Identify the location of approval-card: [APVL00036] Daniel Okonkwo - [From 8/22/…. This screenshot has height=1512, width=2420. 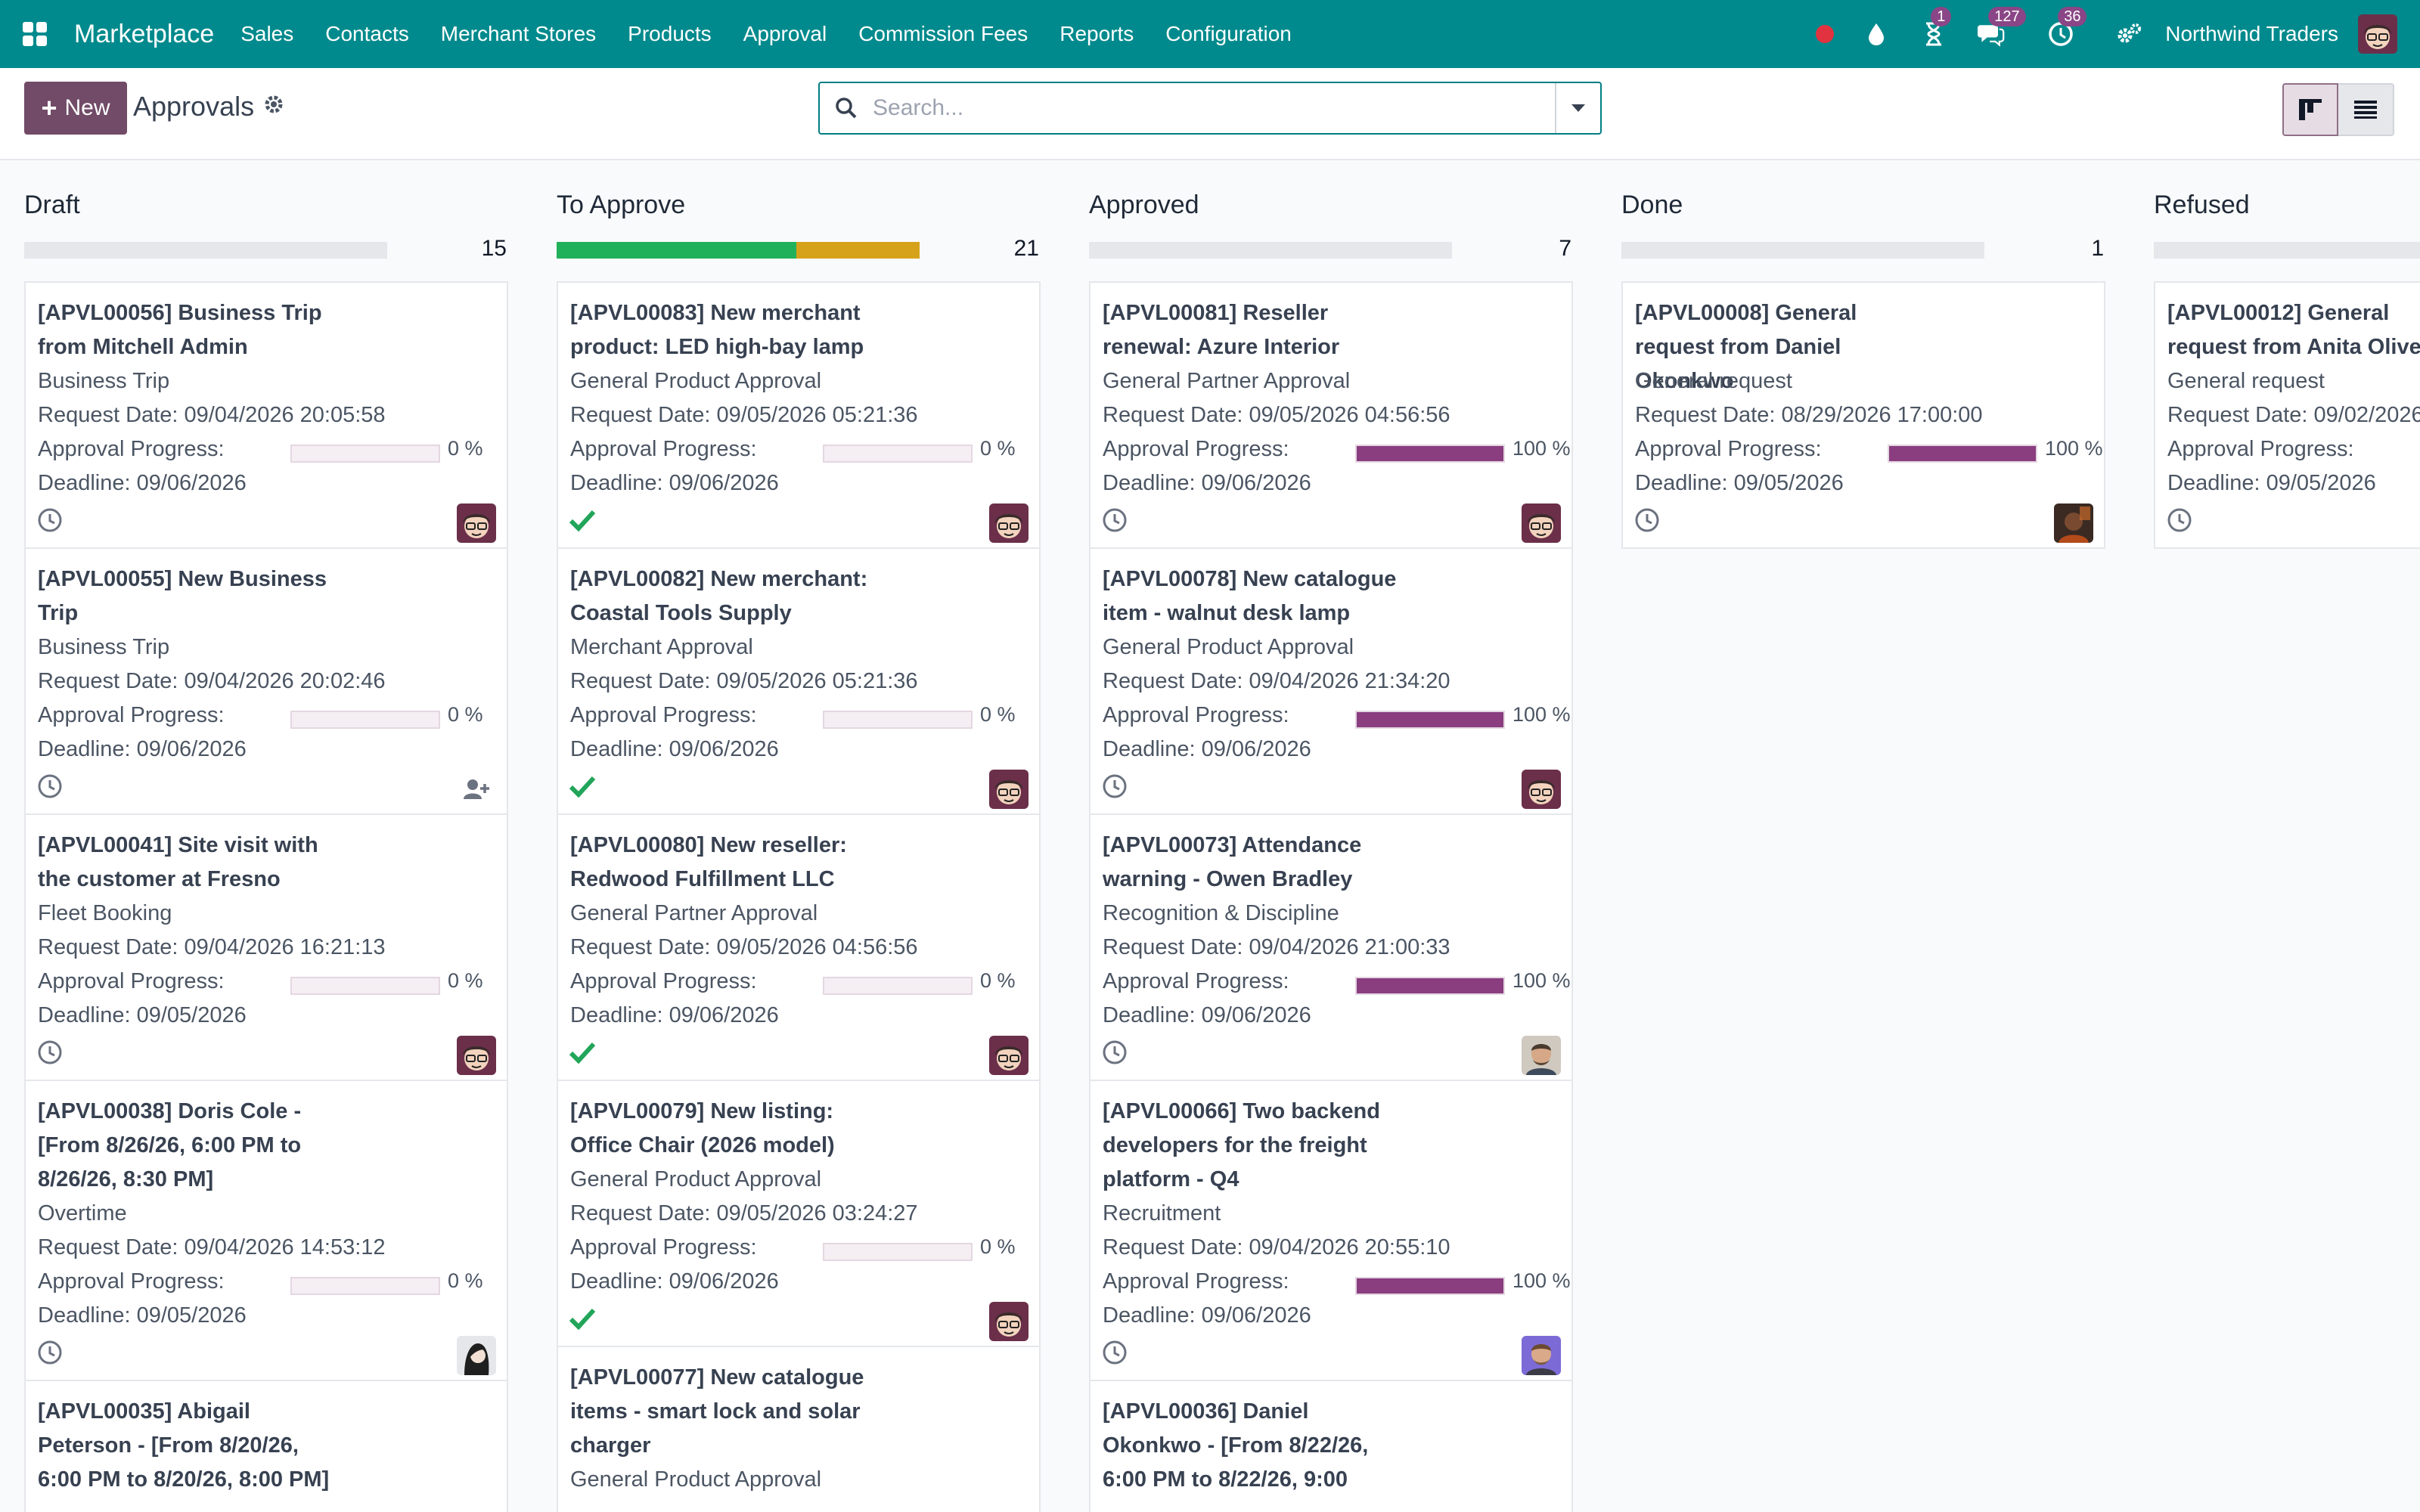
(1331, 1446).